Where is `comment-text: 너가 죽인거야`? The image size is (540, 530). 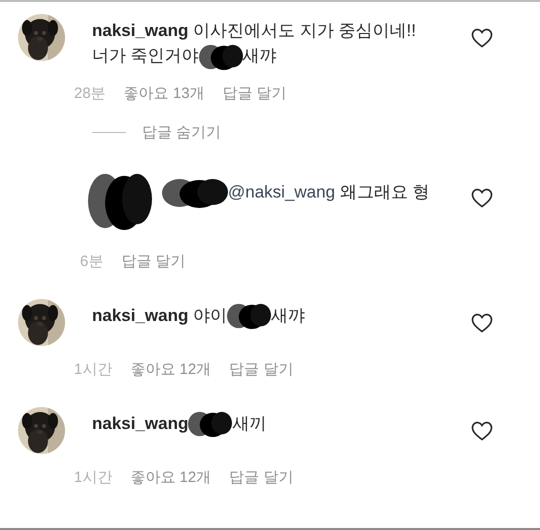 comment-text: 너가 죽인거야 is located at coordinates (145, 55).